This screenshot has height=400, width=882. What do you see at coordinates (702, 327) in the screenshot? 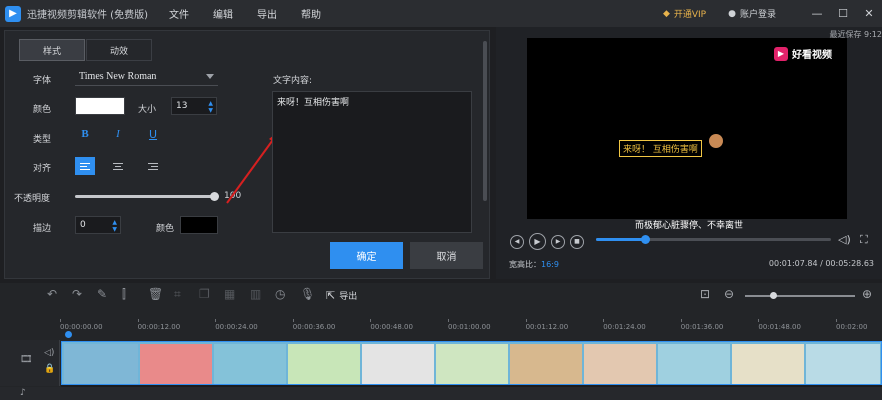
I see `ruler-tick-label: 00:01:36.00` at bounding box center [702, 327].